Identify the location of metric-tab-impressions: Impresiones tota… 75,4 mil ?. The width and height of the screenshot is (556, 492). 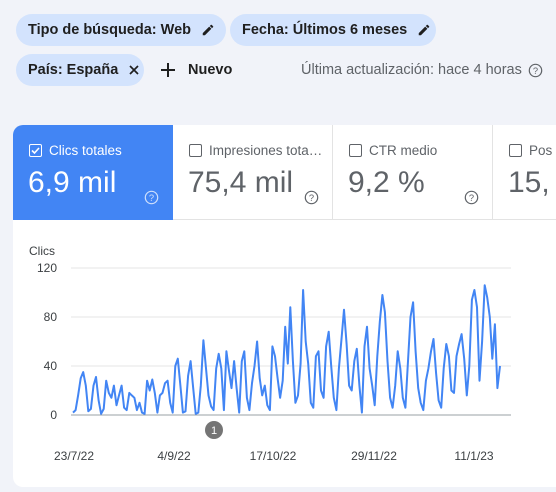
(253, 172).